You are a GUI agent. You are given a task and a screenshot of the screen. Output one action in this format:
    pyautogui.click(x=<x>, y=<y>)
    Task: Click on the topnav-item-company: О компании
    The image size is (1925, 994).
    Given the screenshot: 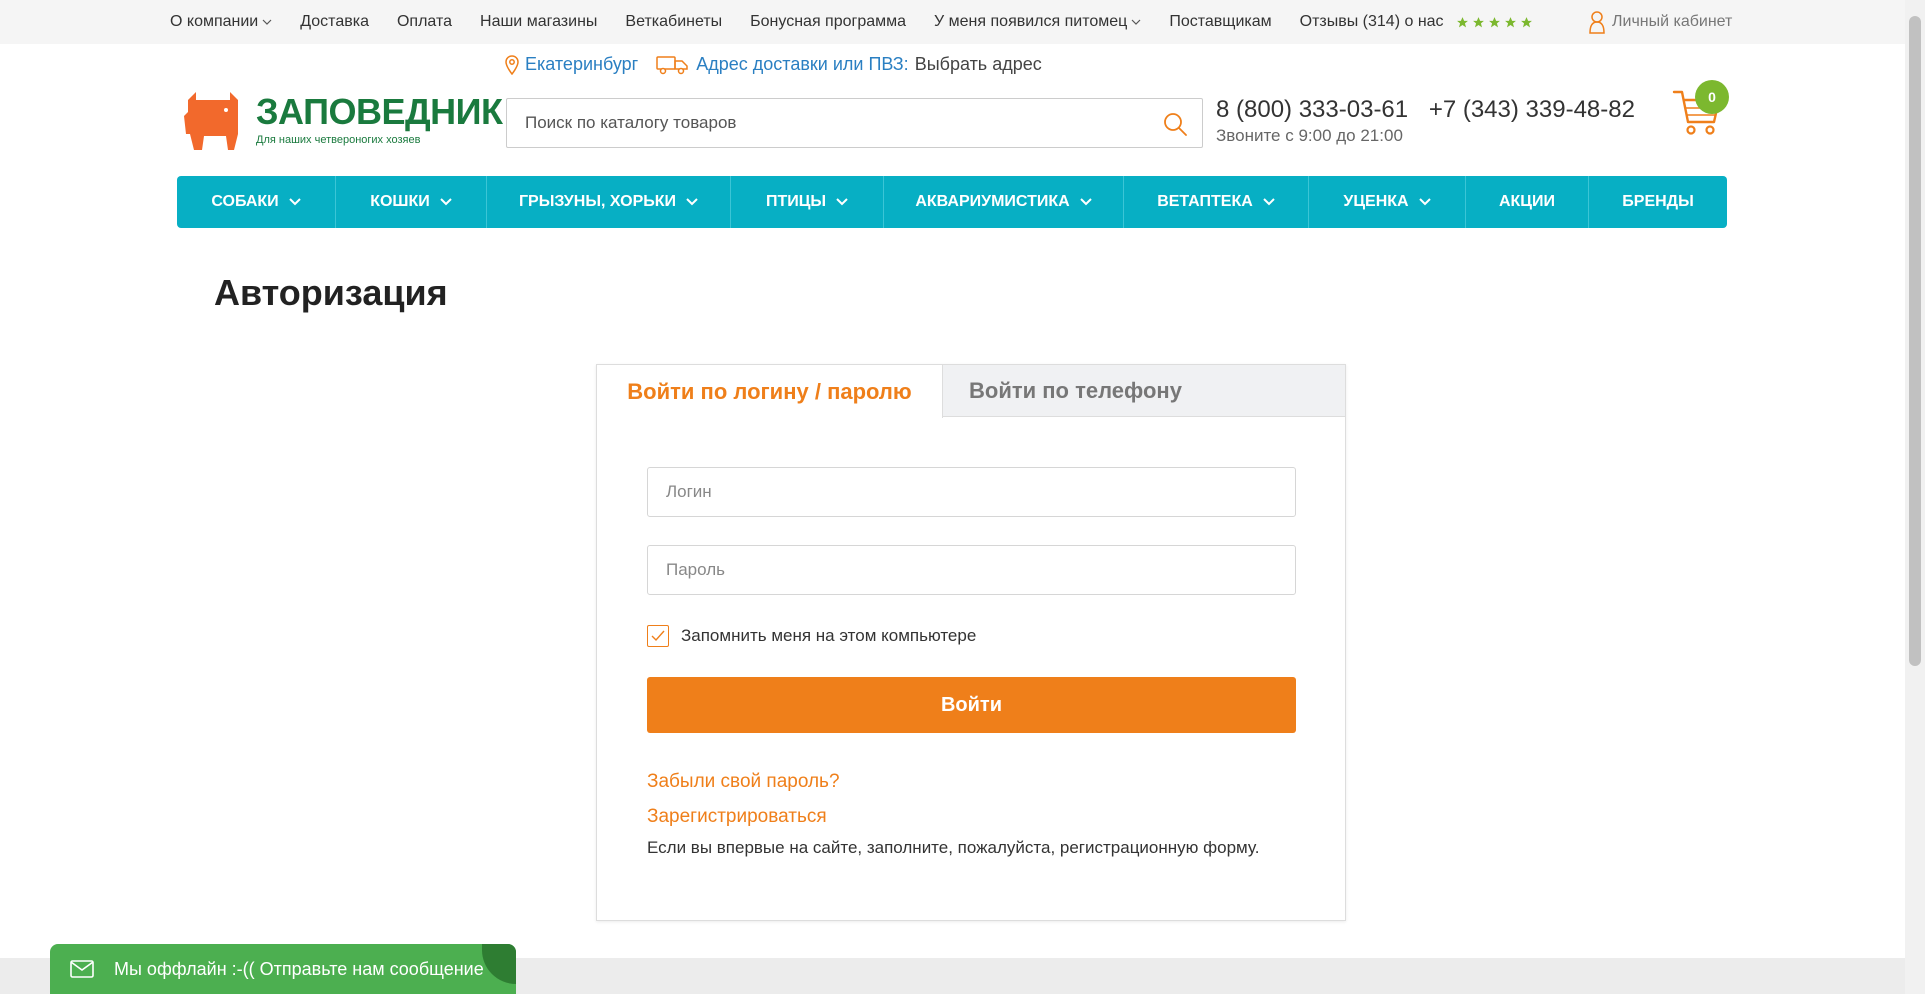 What is the action you would take?
    pyautogui.click(x=221, y=22)
    